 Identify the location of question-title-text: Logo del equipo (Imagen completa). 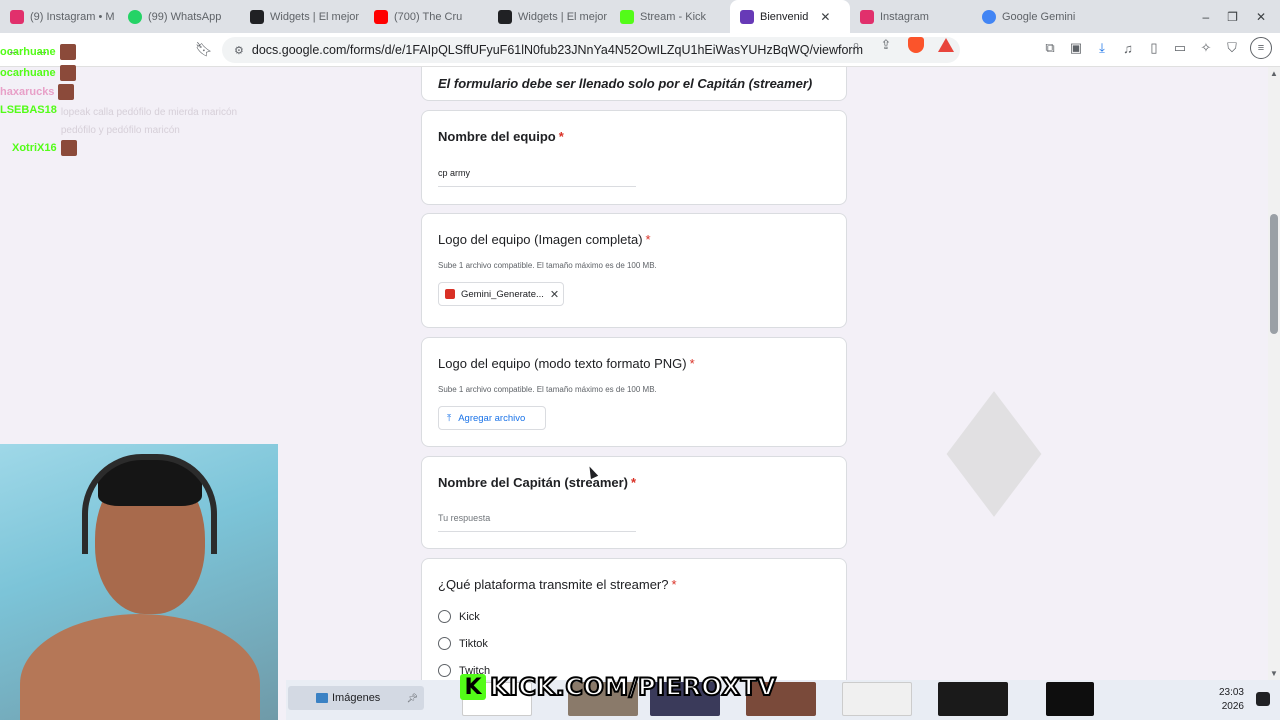
(540, 239).